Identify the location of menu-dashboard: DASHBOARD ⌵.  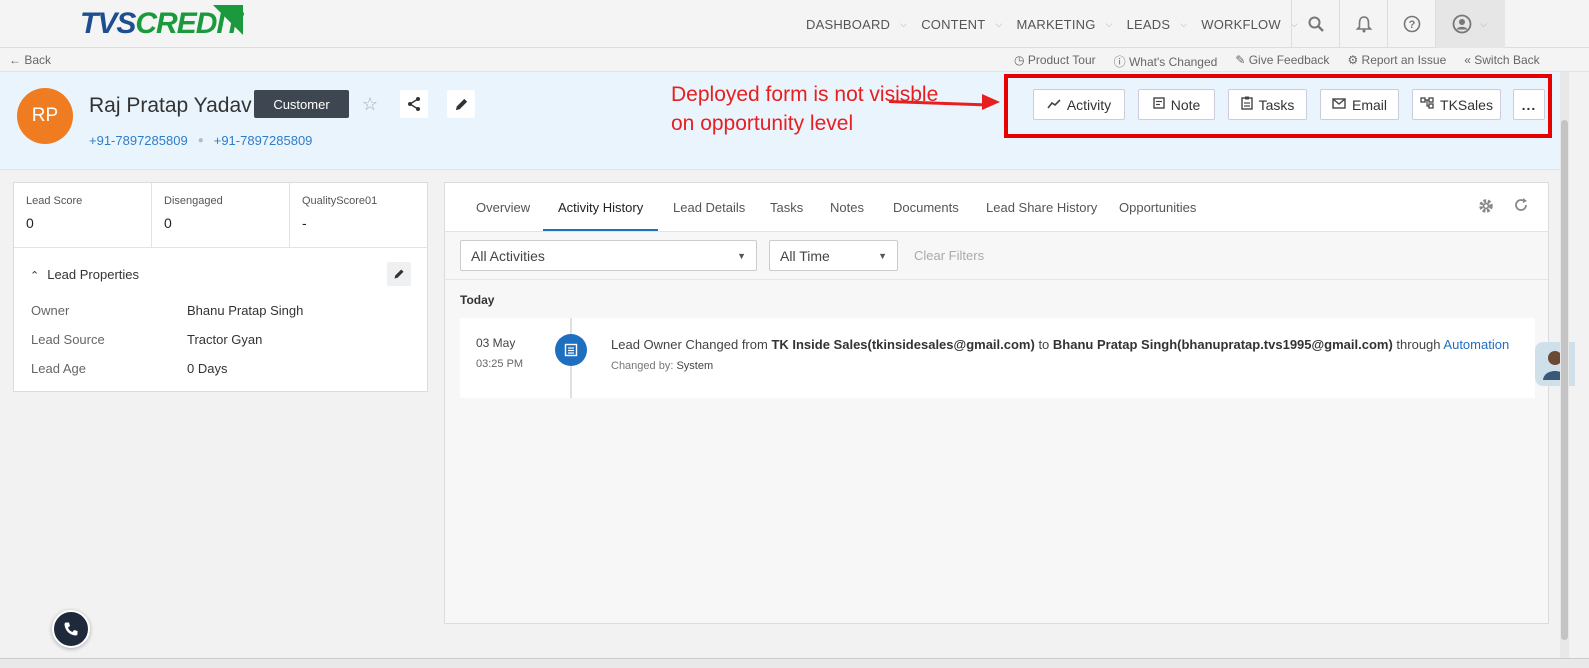
(856, 24).